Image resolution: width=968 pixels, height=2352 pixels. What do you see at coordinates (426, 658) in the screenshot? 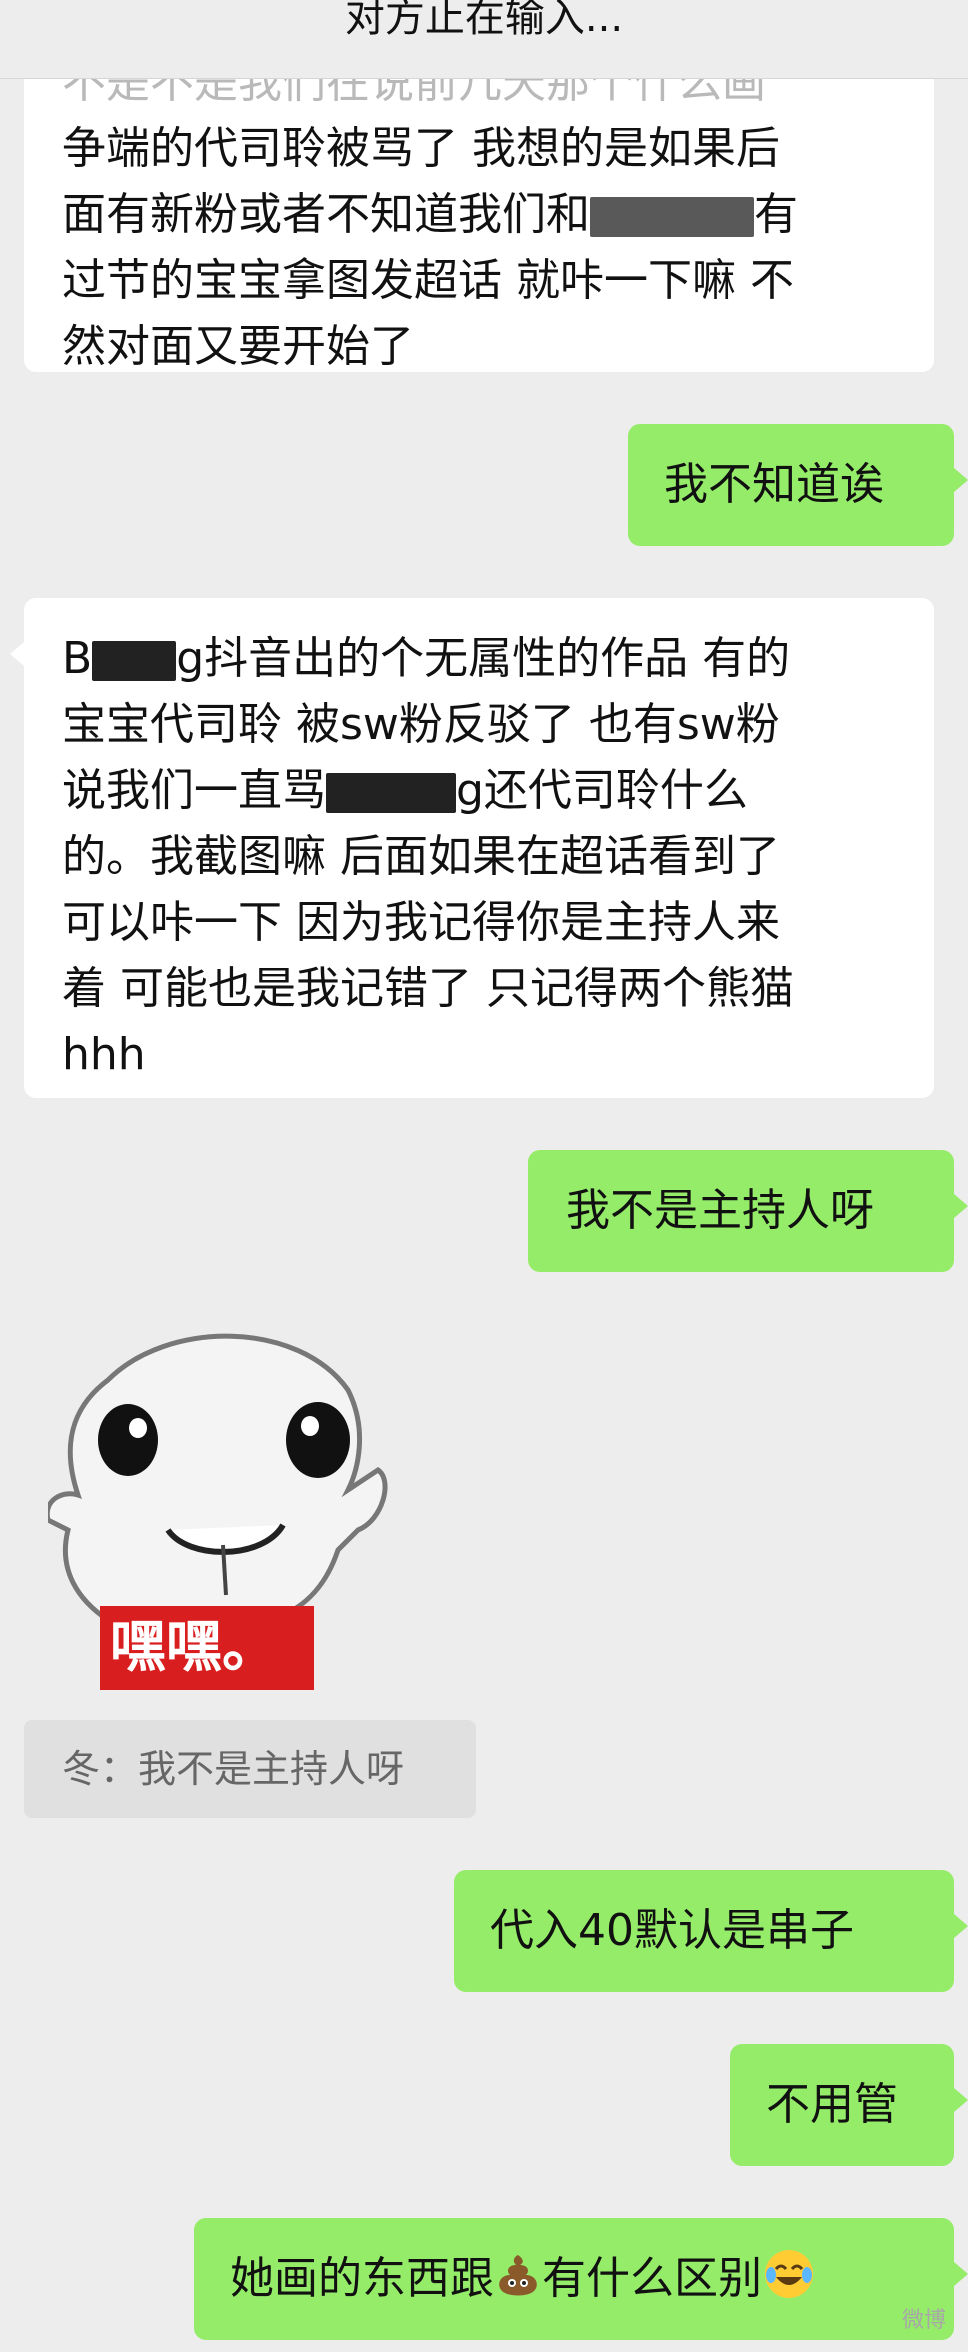
I see `message-line: Bg抖音出的个无属性的作品 有的` at bounding box center [426, 658].